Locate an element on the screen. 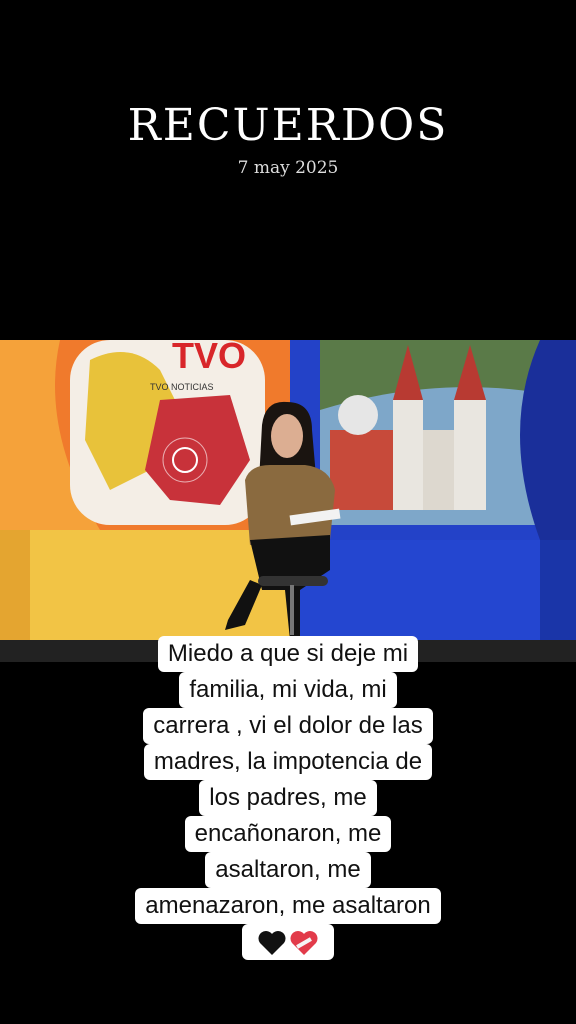 This screenshot has width=576, height=1024. memories-title: RECUERDOS is located at coordinates (288, 125).